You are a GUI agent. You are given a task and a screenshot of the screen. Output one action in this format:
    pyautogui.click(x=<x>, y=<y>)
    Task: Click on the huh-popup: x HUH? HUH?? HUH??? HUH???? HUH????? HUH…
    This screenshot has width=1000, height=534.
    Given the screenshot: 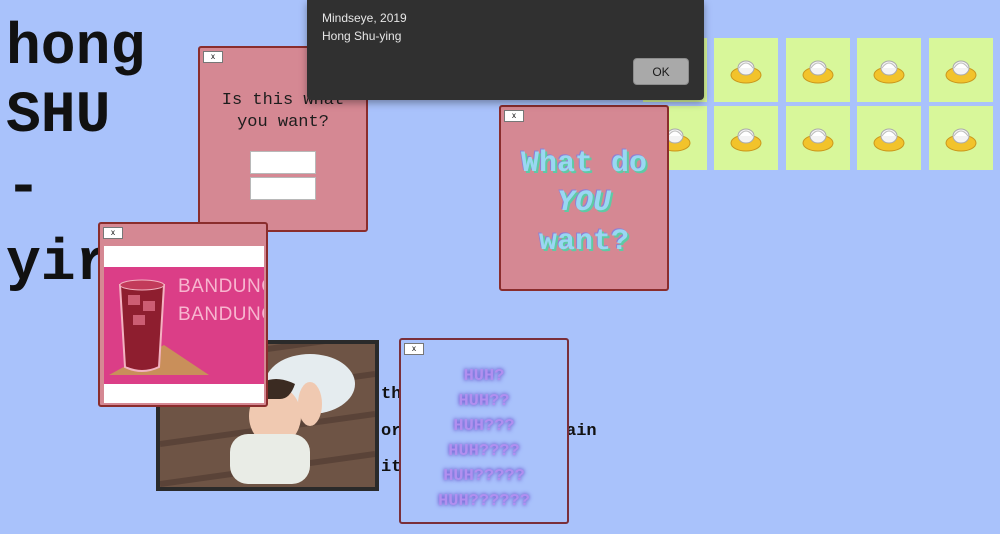 What is the action you would take?
    pyautogui.click(x=484, y=431)
    